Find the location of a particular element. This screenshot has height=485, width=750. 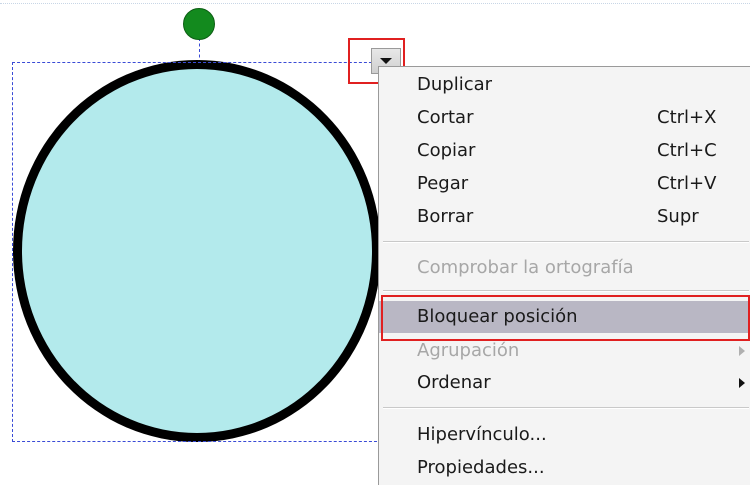

menu-item-label: Ordenar is located at coordinates (454, 382).